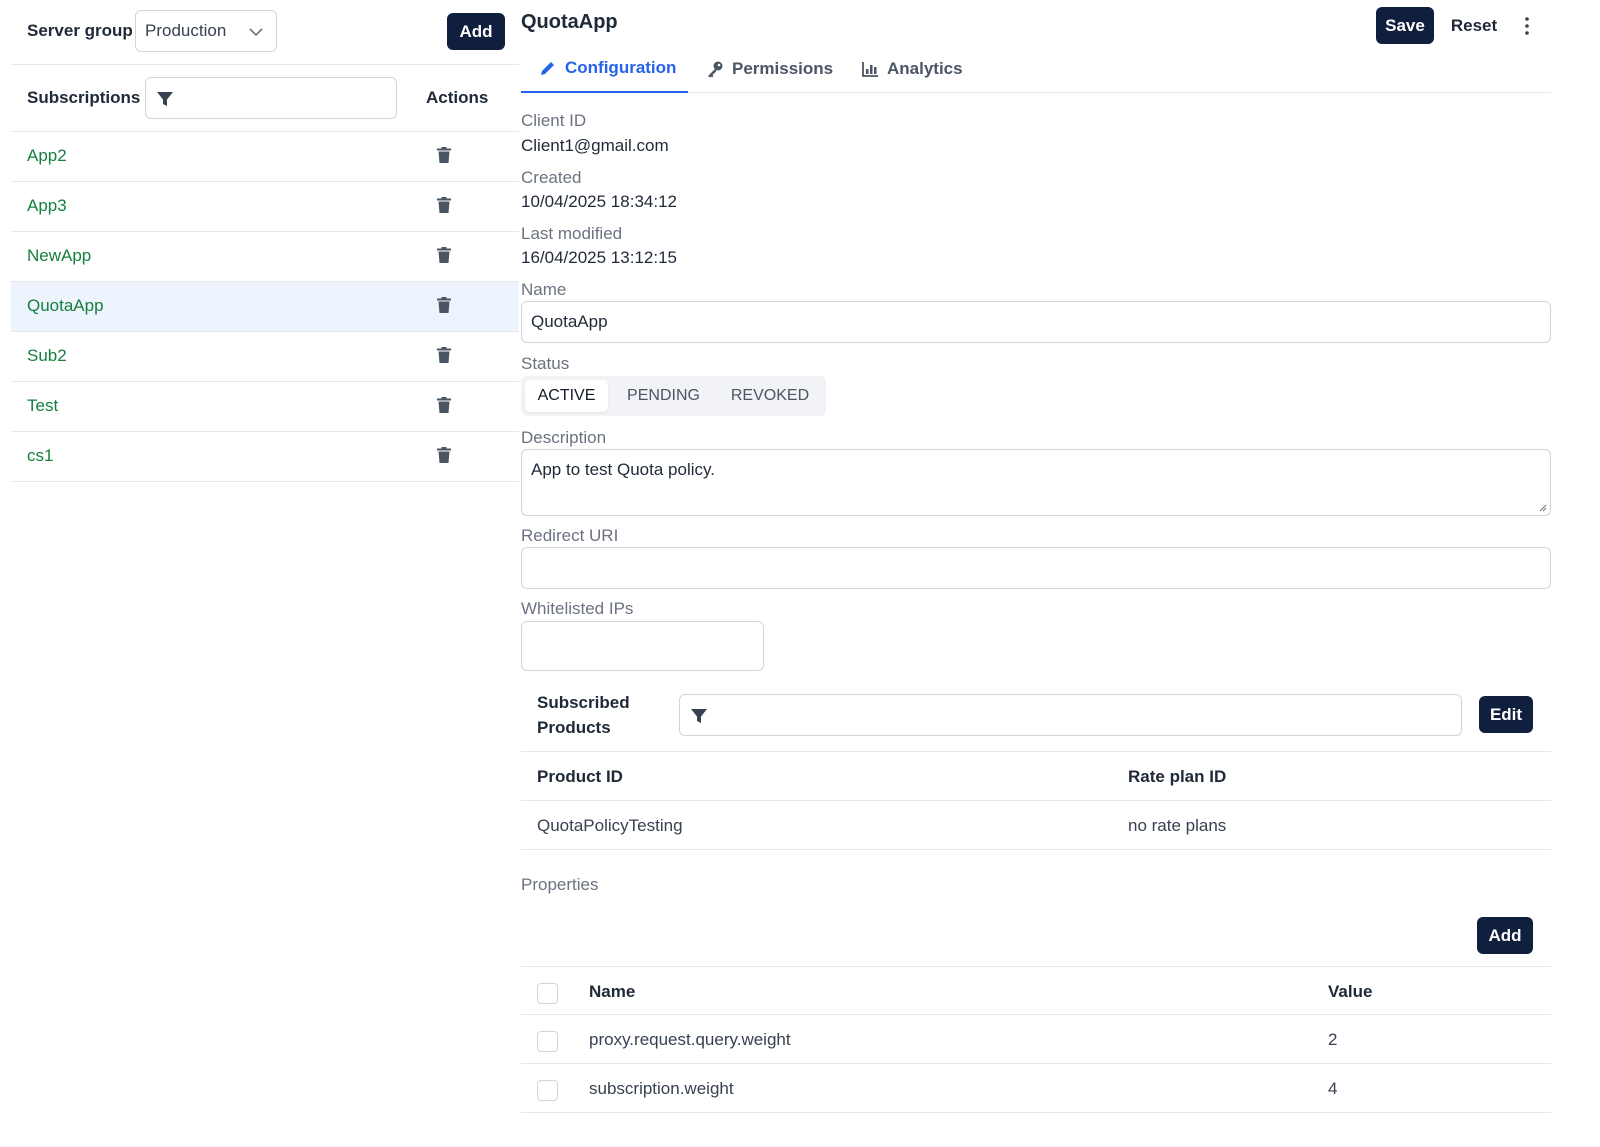  Describe the element at coordinates (80, 30) in the screenshot. I see `server-group-label: Server group` at that location.